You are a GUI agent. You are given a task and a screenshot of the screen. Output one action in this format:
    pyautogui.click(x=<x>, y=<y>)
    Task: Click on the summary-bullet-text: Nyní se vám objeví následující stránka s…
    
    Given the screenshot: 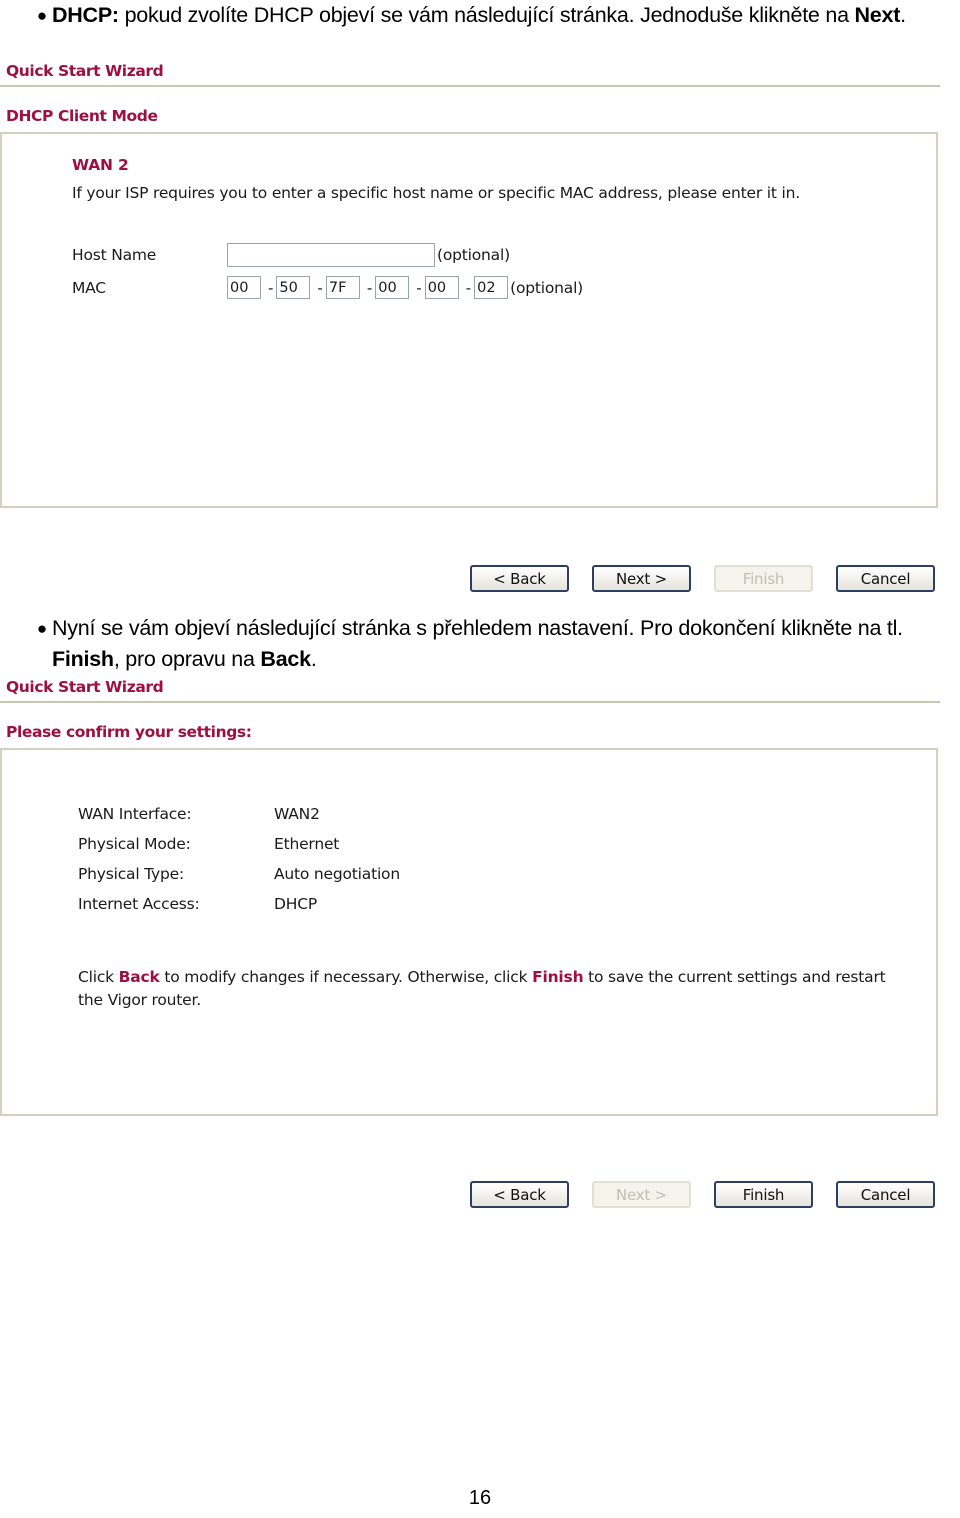 What is the action you would take?
    pyautogui.click(x=498, y=644)
    